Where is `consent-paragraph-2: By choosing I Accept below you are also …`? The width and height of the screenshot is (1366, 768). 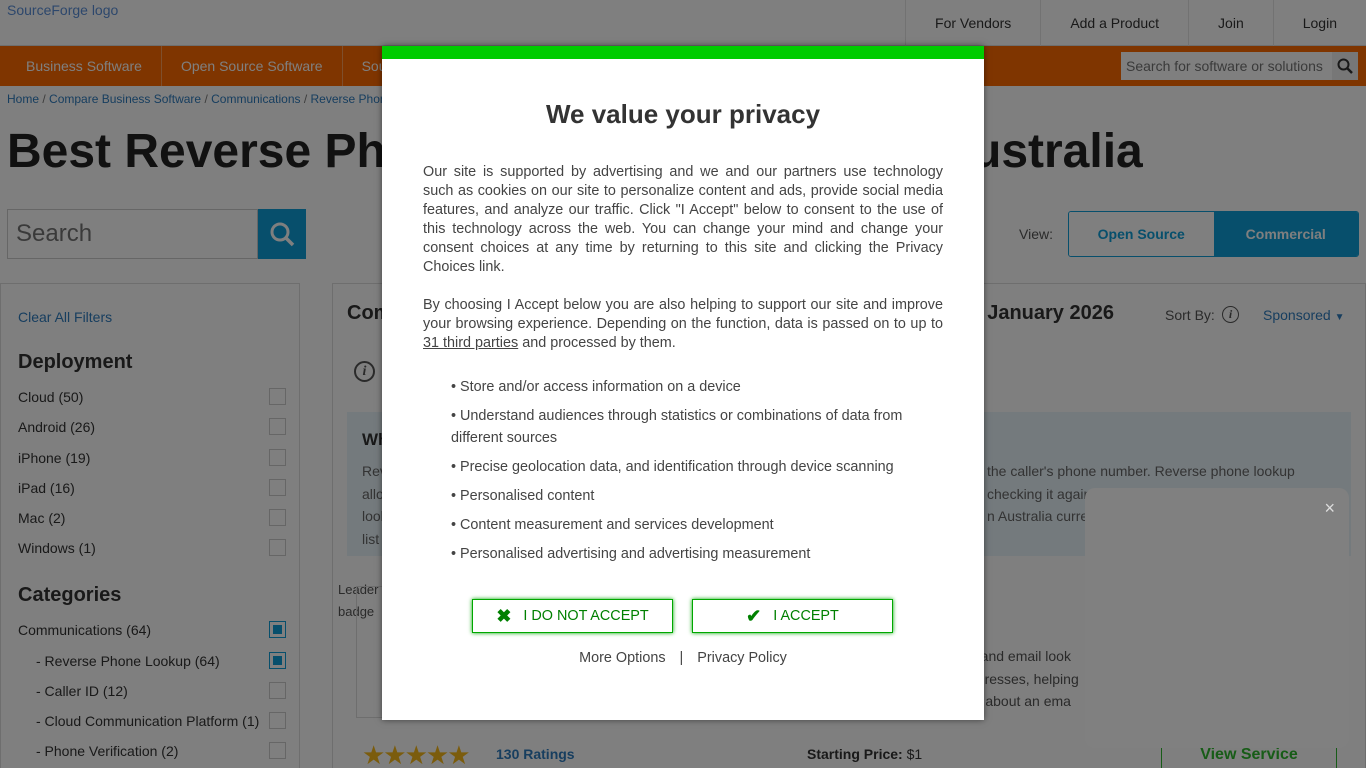 consent-paragraph-2: By choosing I Accept below you are also … is located at coordinates (683, 324).